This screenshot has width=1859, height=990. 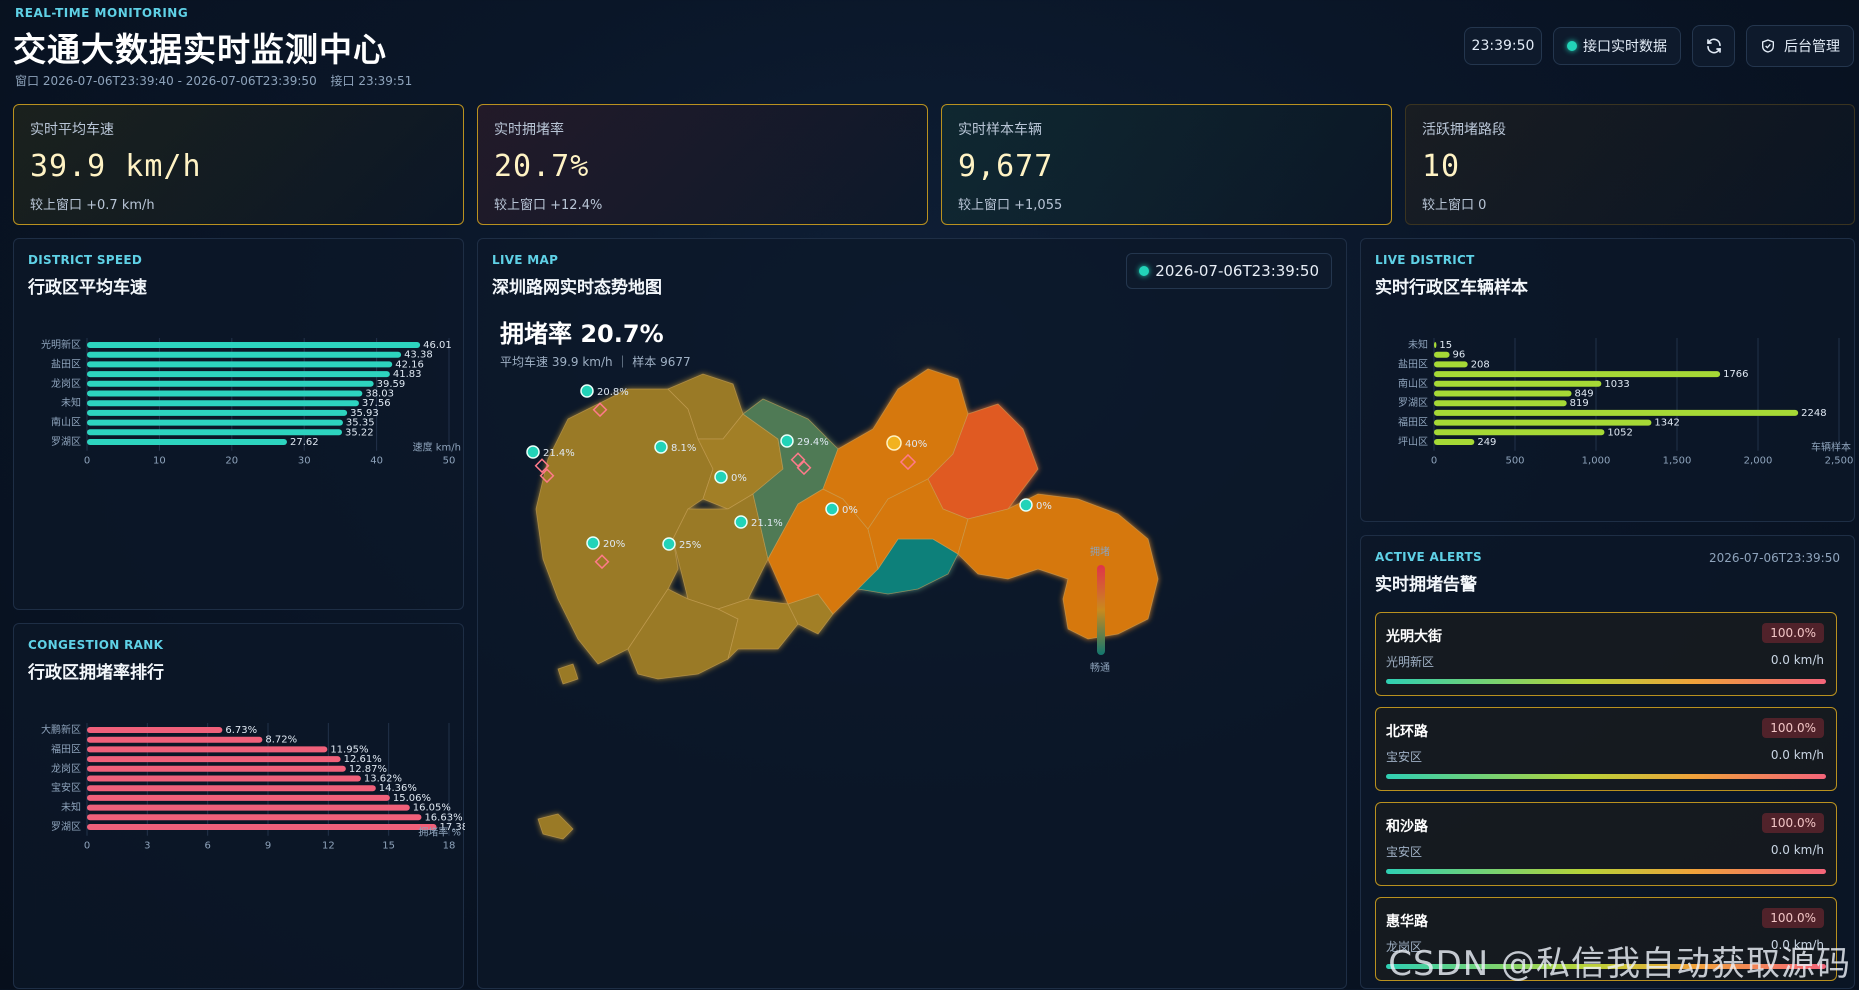 I want to click on bar-value-label: 15, so click(x=1445, y=345).